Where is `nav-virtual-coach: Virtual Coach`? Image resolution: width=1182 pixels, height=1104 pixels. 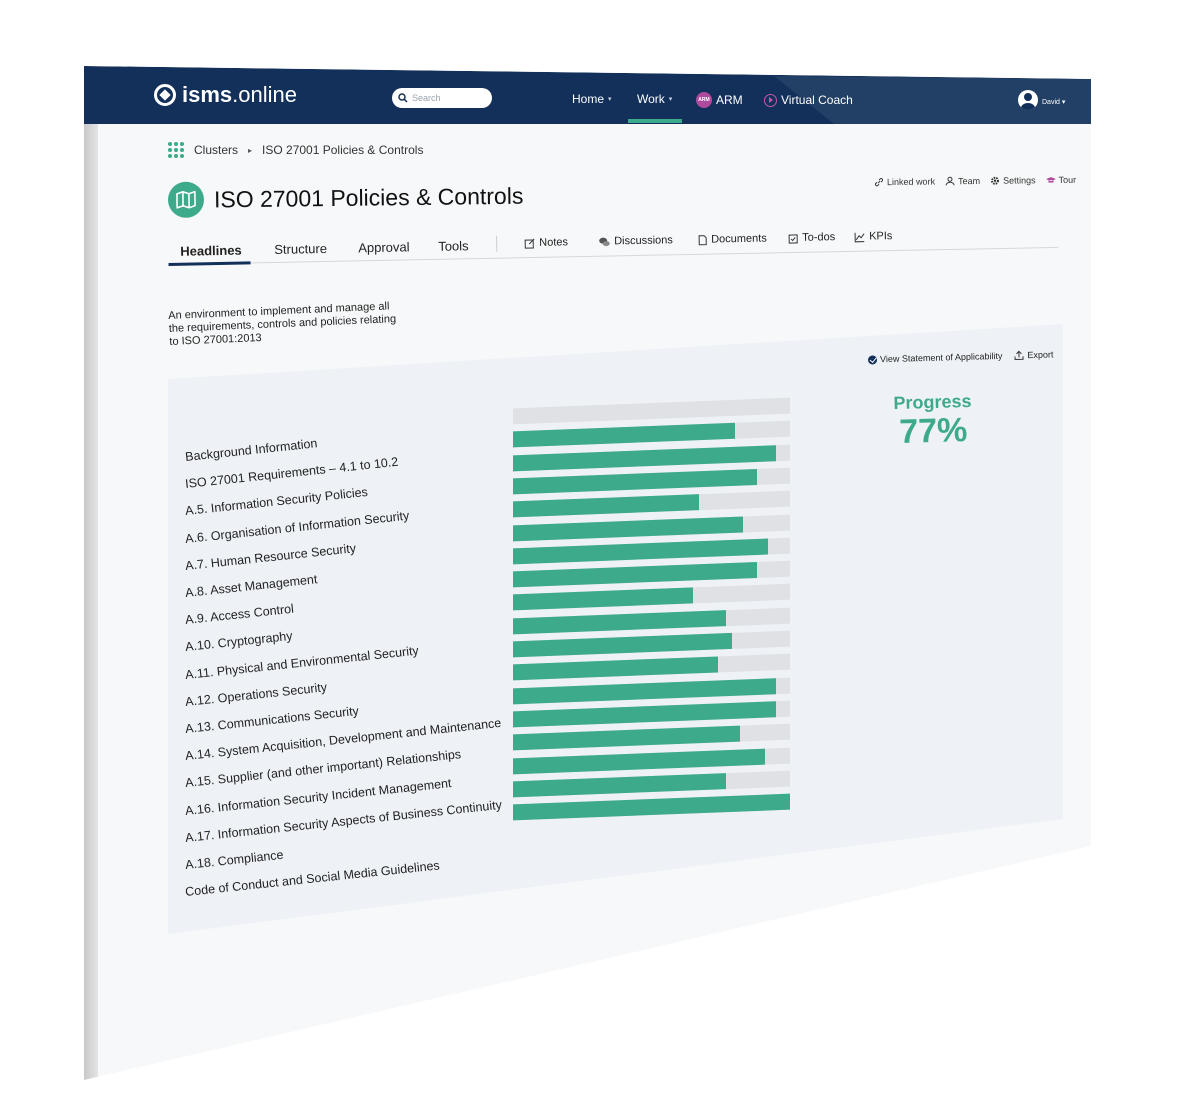
nav-virtual-coach: Virtual Coach is located at coordinates (808, 100).